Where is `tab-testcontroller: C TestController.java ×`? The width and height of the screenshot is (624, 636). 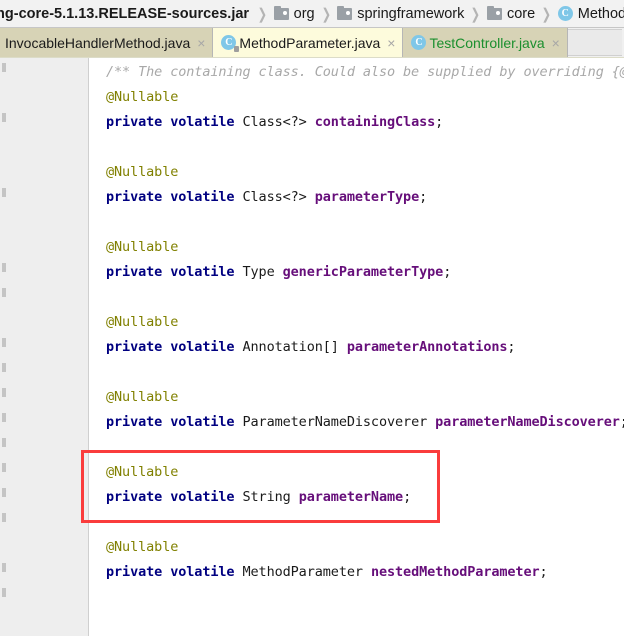
tab-testcontroller: C TestController.java × is located at coordinates (485, 42).